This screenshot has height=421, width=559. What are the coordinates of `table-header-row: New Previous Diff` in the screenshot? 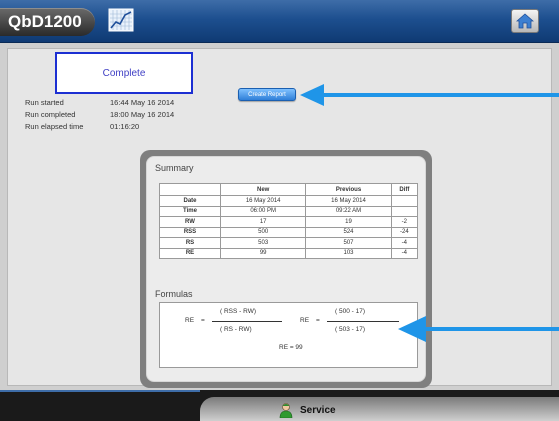 It's located at (289, 189).